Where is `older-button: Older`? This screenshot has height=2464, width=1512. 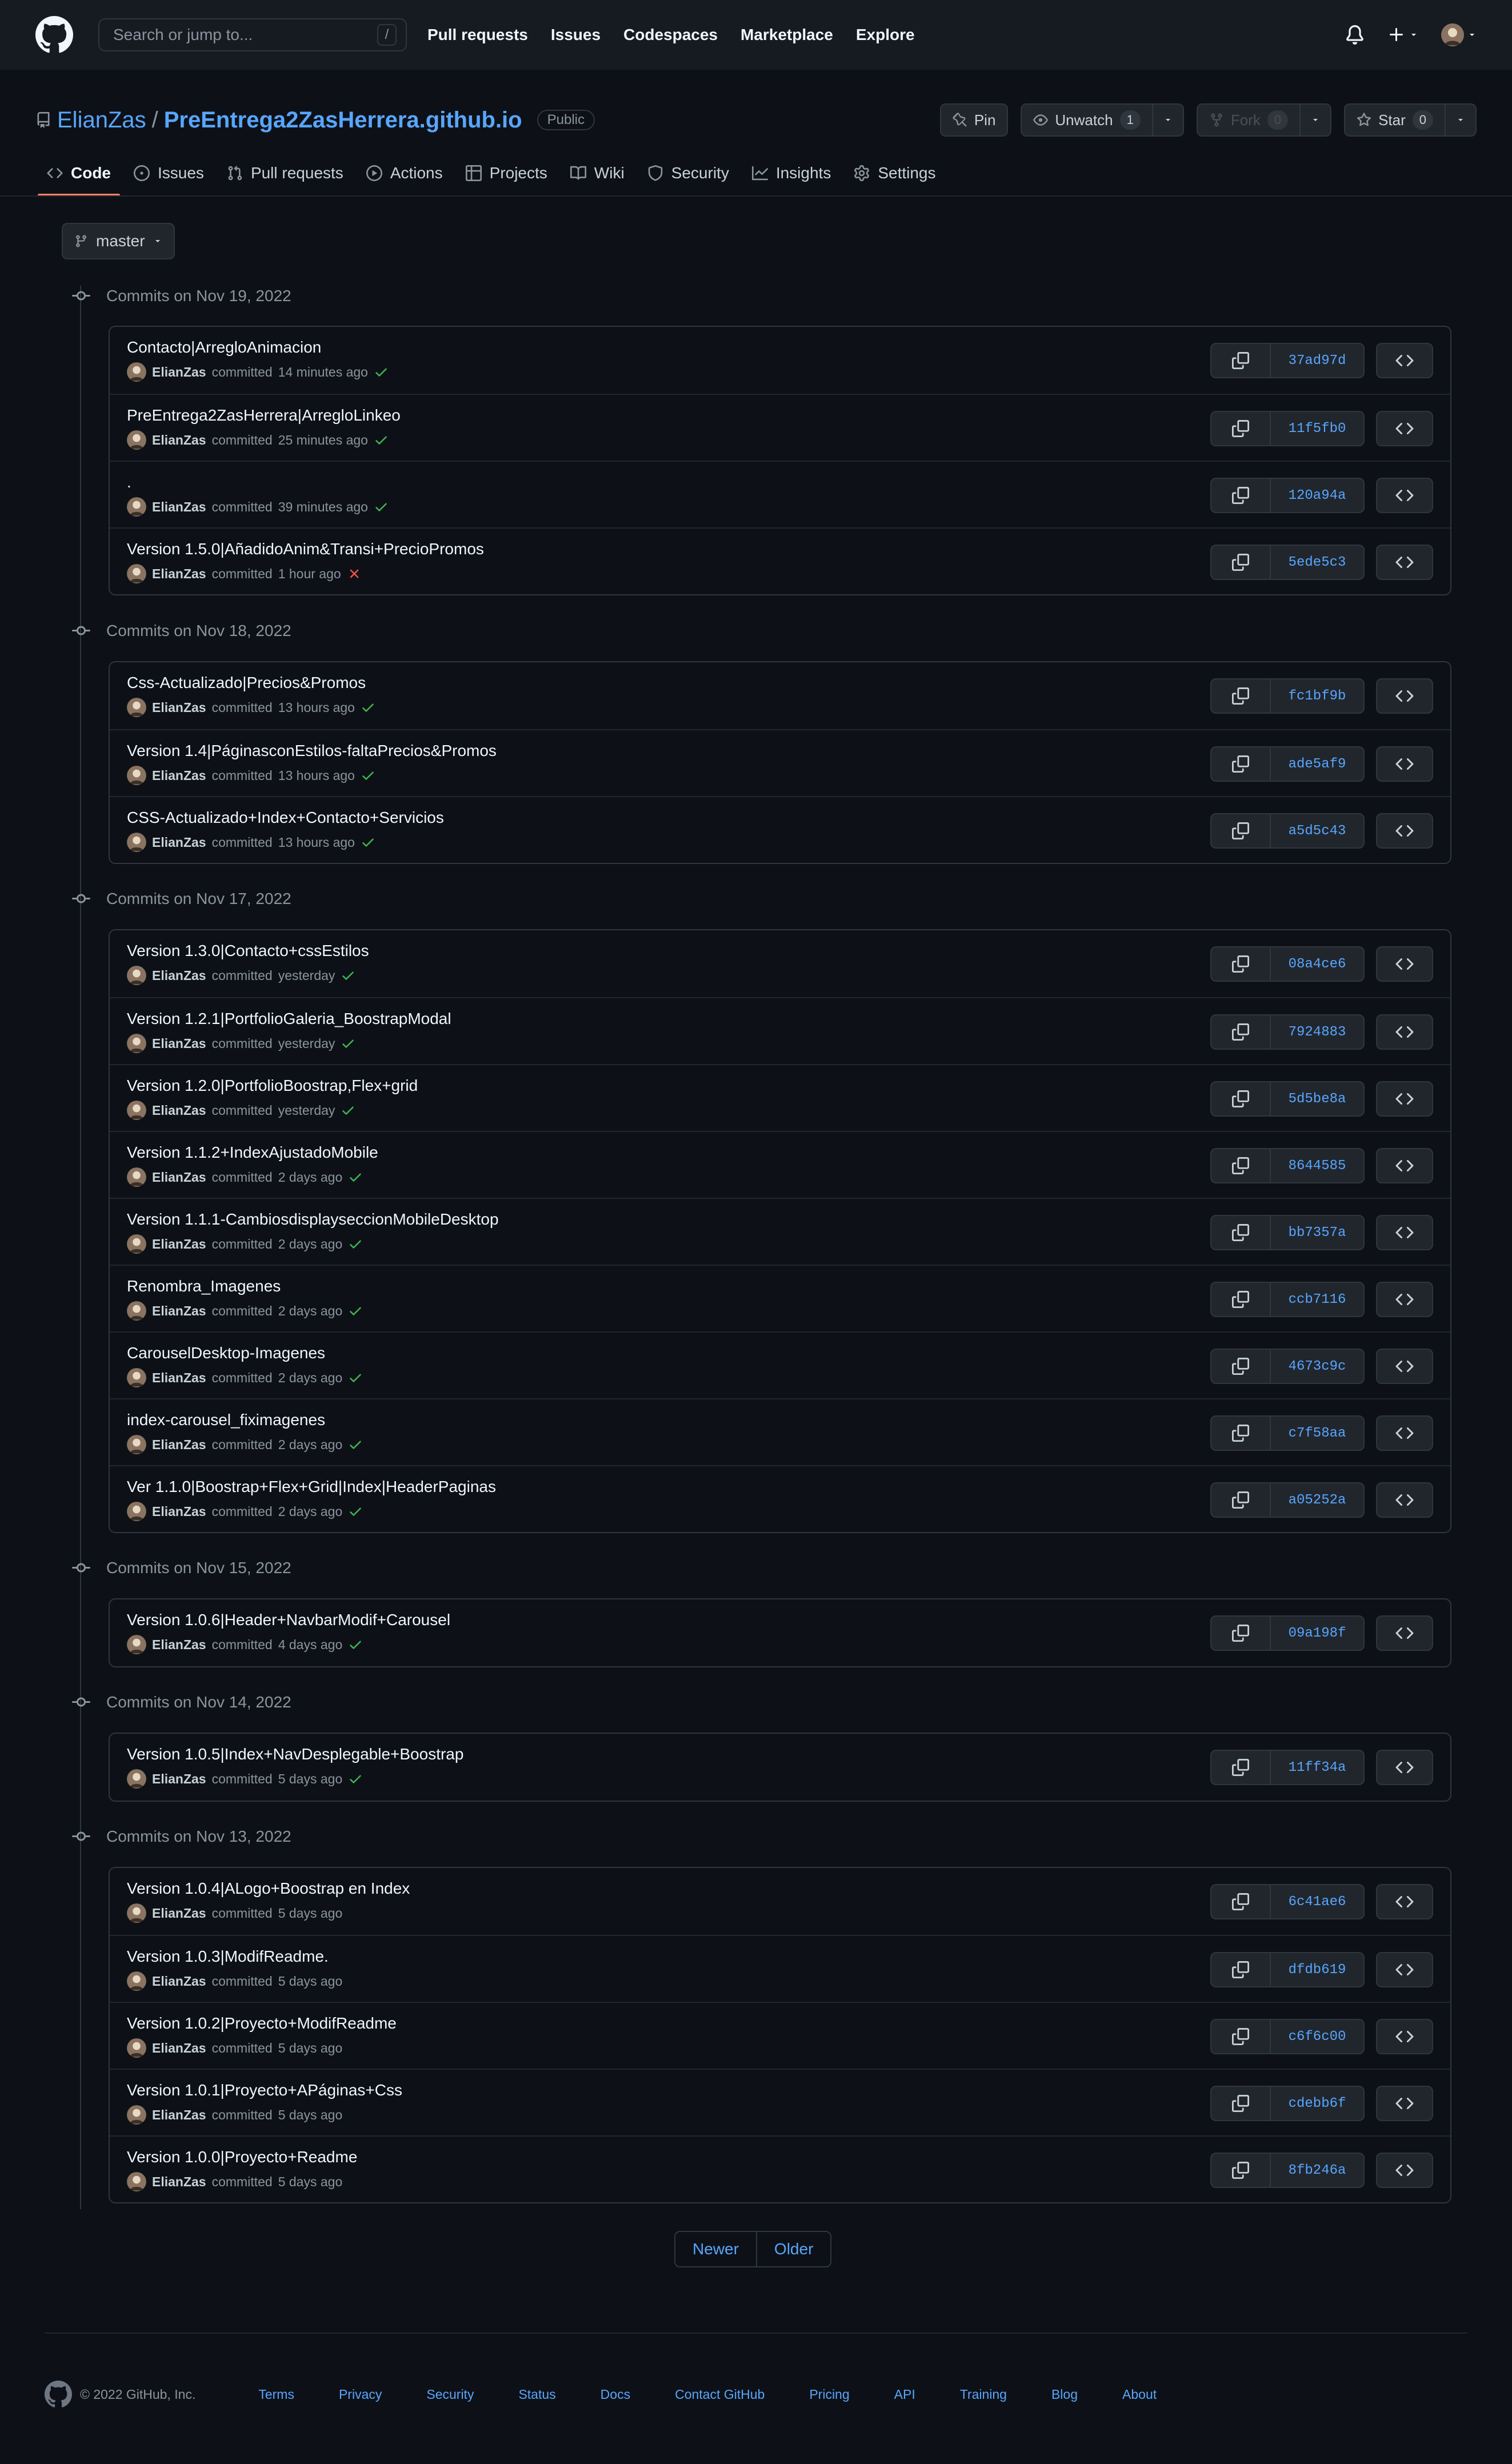
older-button: Older is located at coordinates (793, 2249).